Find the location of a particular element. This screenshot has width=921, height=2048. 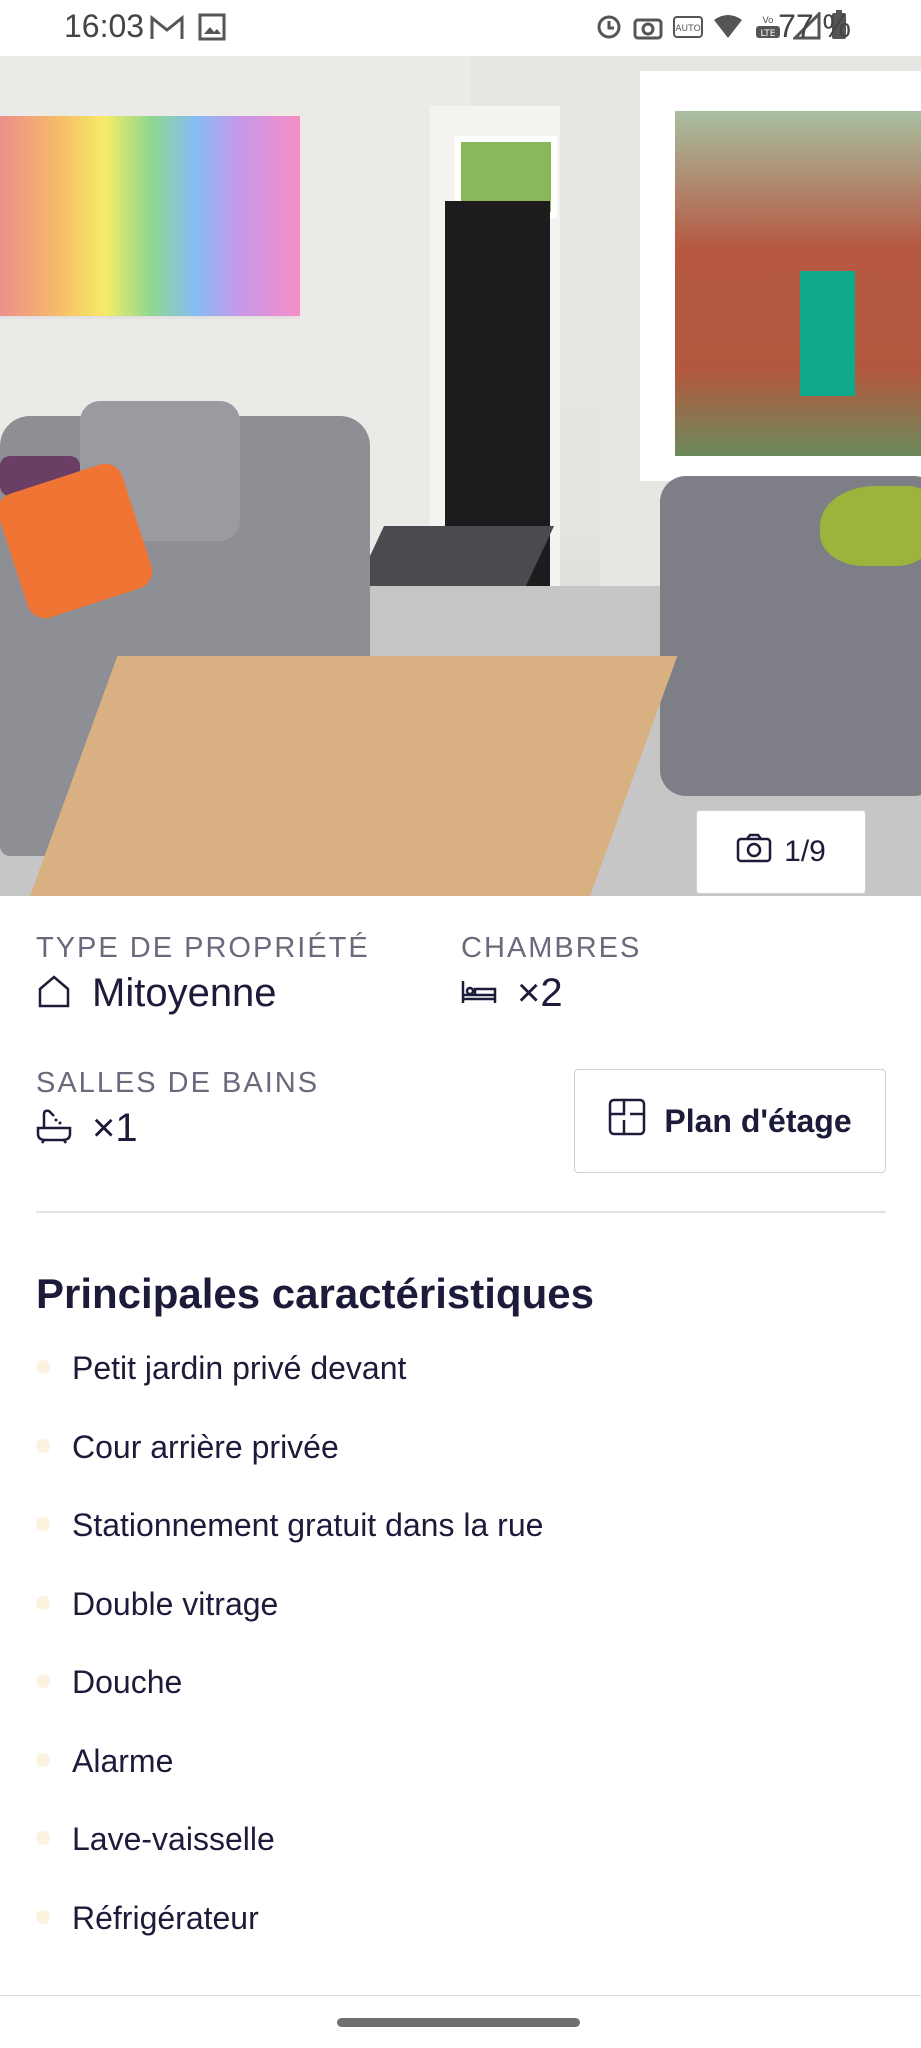

property-type-value: Mitoyenne is located at coordinates (184, 993).